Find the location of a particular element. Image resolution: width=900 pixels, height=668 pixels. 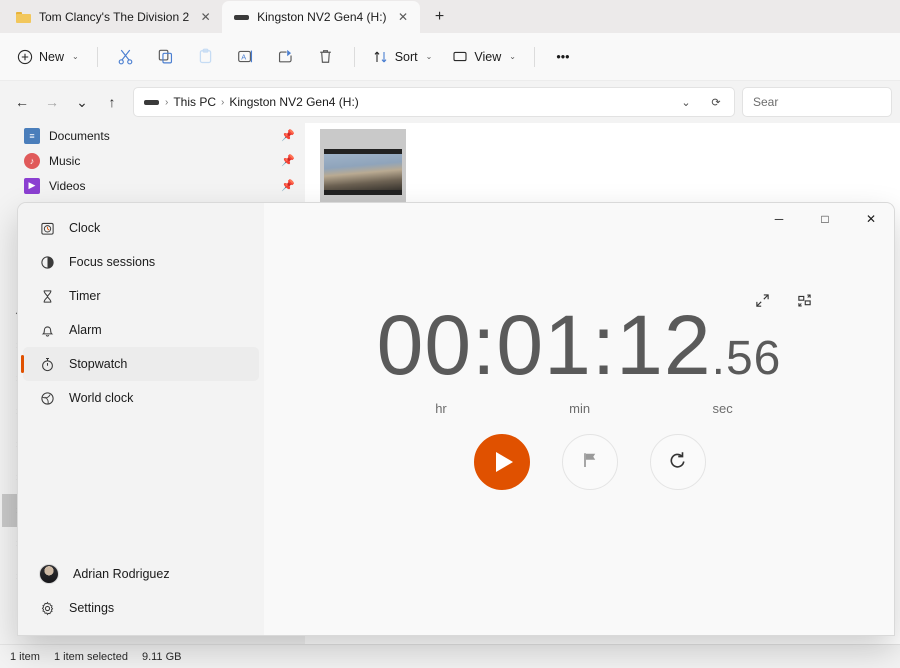

breadcrumb-this-pc: This PC is located at coordinates (194, 102).